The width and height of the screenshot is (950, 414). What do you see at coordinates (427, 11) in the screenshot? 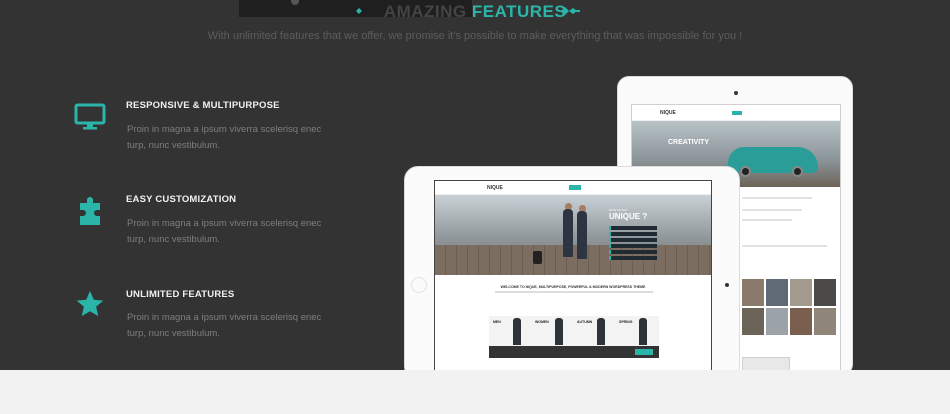
I see `heading-prefix: AMAZING` at bounding box center [427, 11].